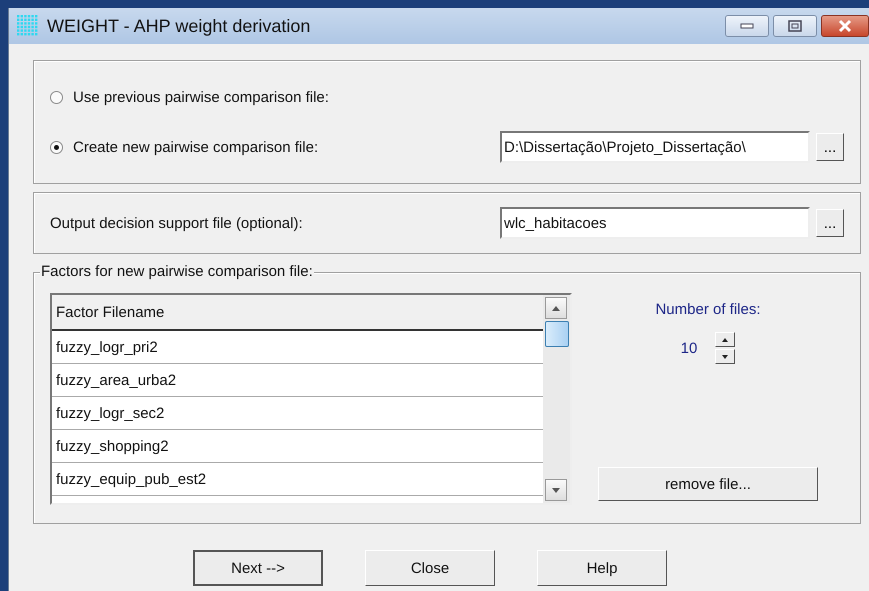 This screenshot has width=869, height=591. I want to click on close-icon, so click(845, 26).